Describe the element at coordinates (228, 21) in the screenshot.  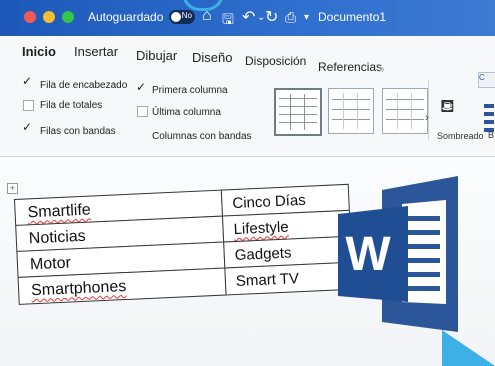
I see `save-icon: 🖫` at that location.